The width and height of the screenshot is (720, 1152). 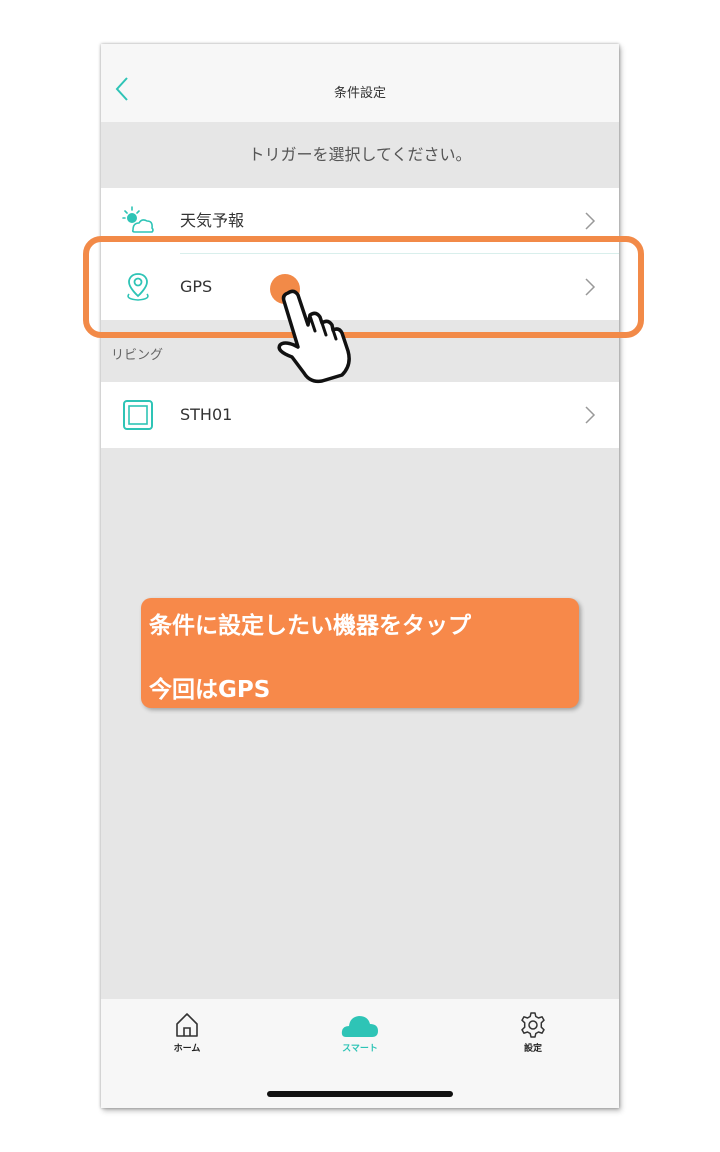 I want to click on tab-label-settings: 設定, so click(x=532, y=1049).